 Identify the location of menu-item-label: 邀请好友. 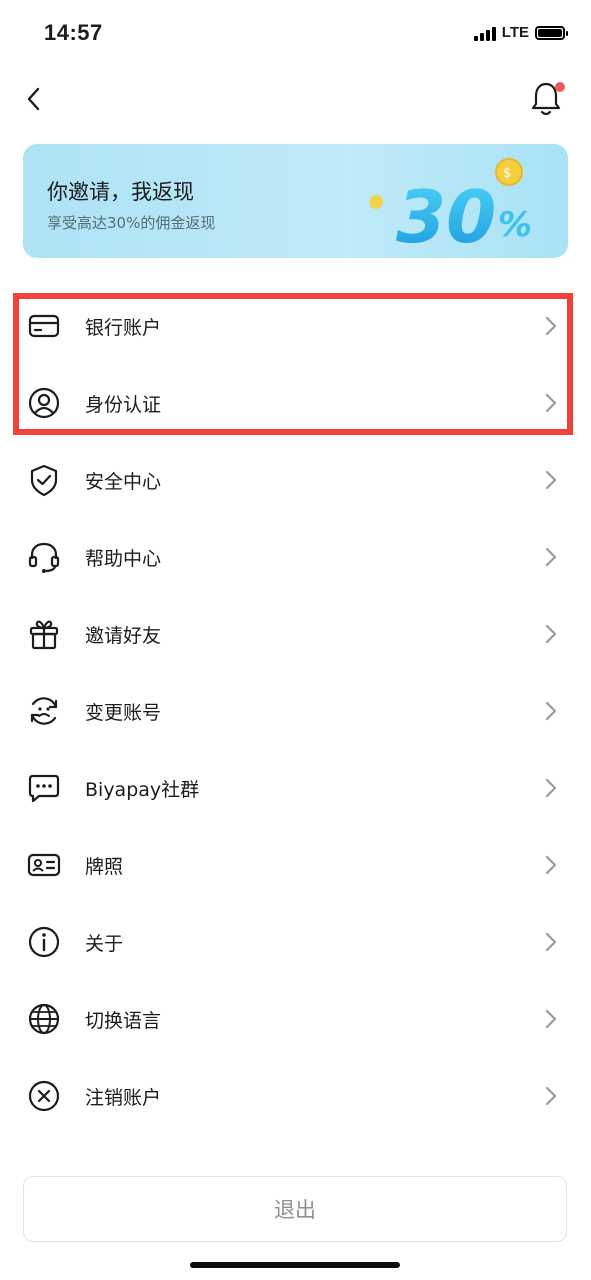
(123, 635).